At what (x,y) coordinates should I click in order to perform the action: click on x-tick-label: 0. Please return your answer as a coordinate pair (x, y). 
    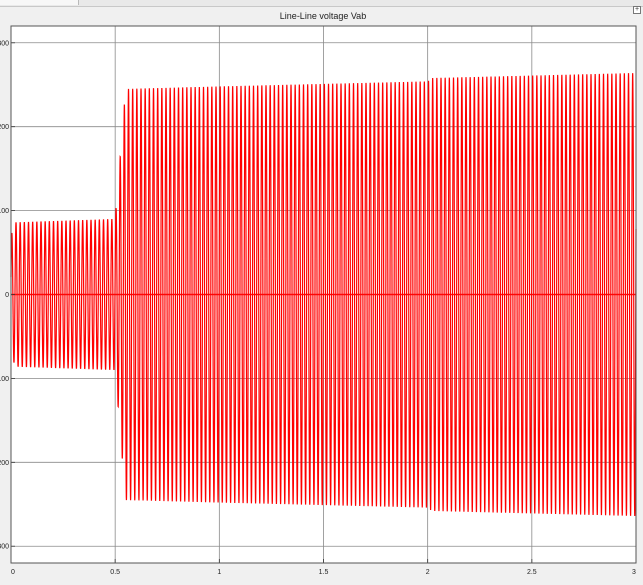
    Looking at the image, I should click on (13, 572).